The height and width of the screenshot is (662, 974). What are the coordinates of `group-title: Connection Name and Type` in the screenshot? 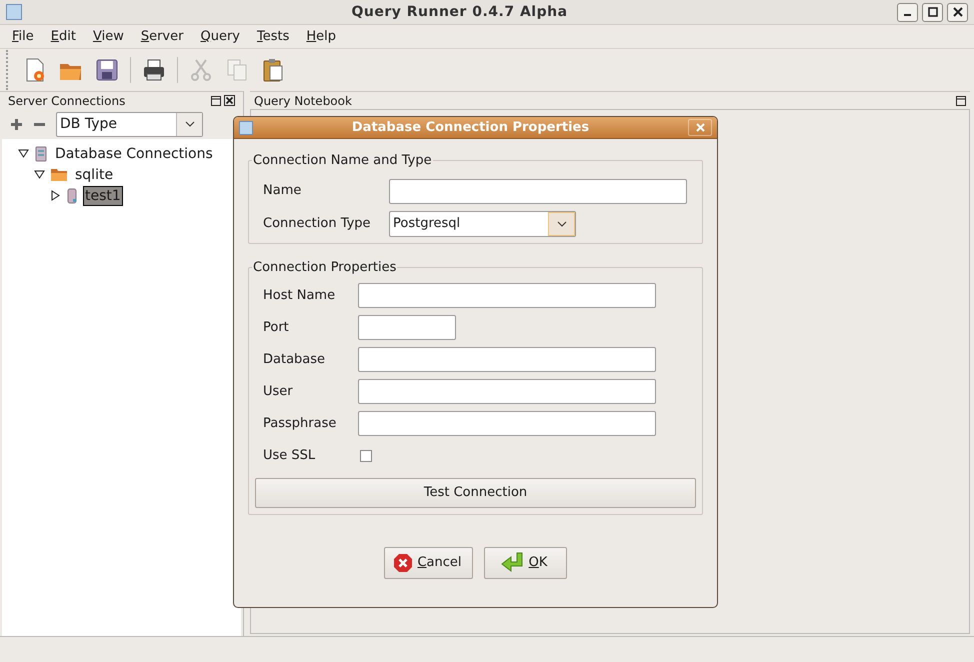 It's located at (342, 161).